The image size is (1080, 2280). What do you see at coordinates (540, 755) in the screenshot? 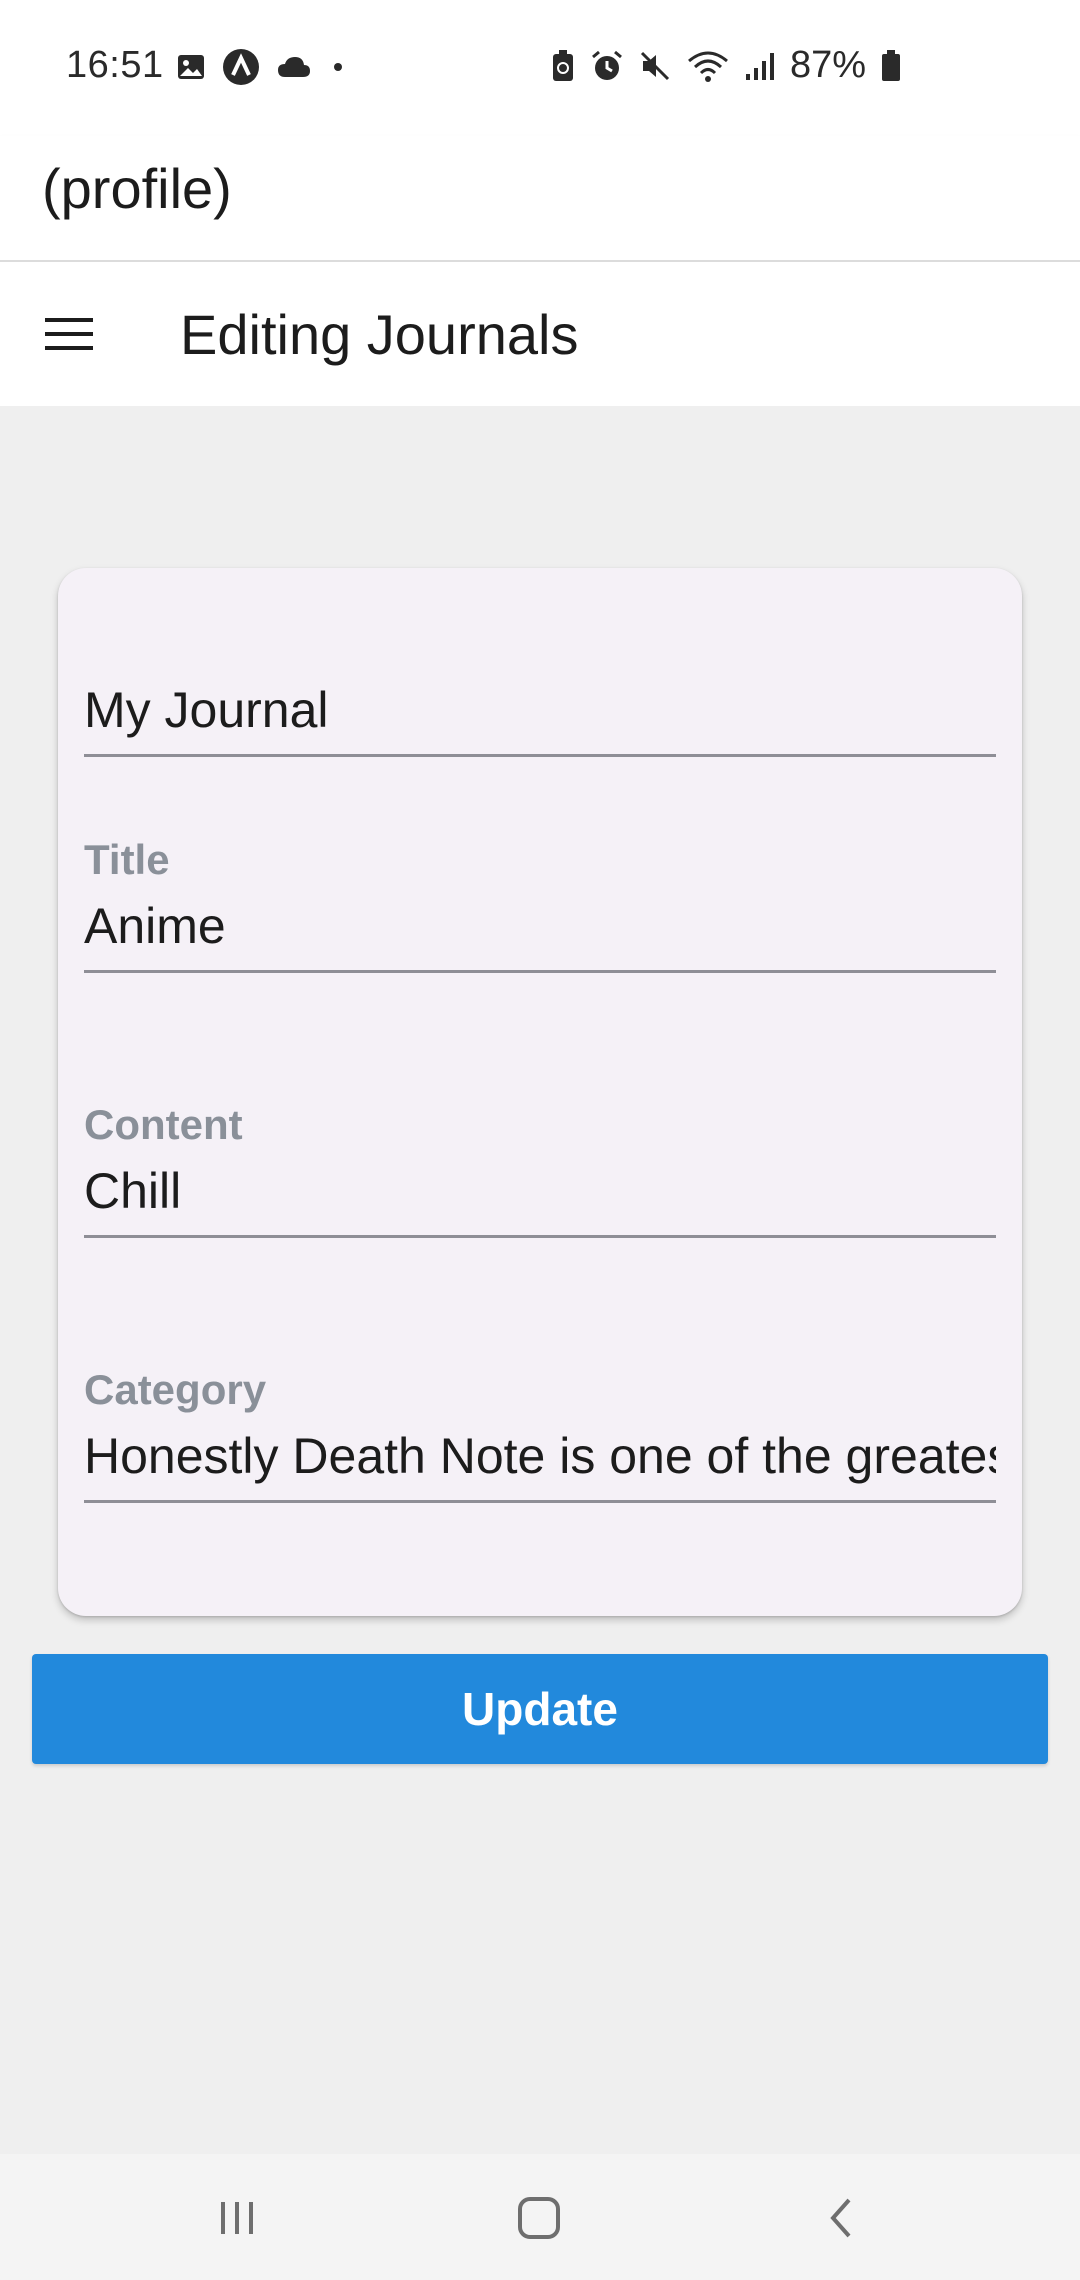
I see `journal-underline` at bounding box center [540, 755].